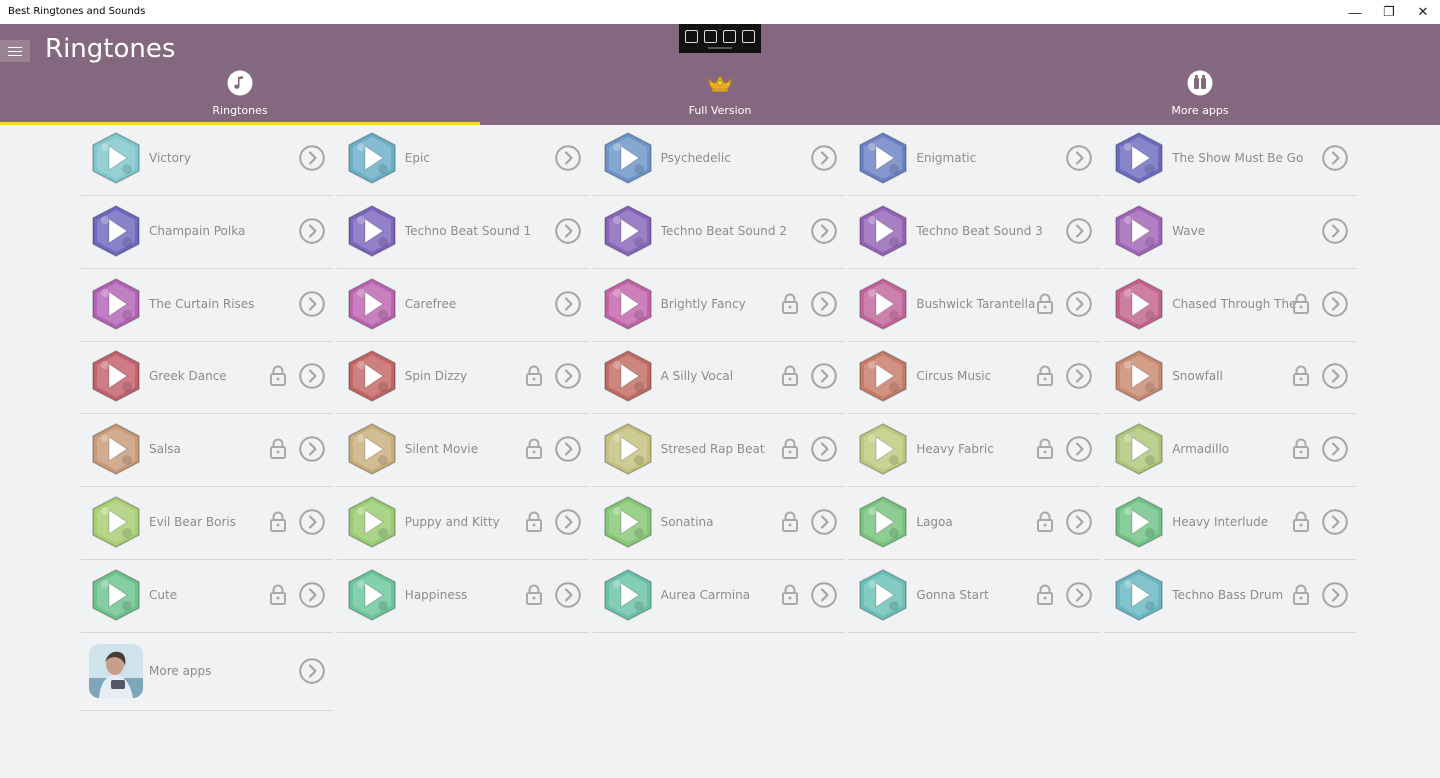 This screenshot has width=1440, height=778. I want to click on ringtone-item: Snowfall, so click(1230, 378).